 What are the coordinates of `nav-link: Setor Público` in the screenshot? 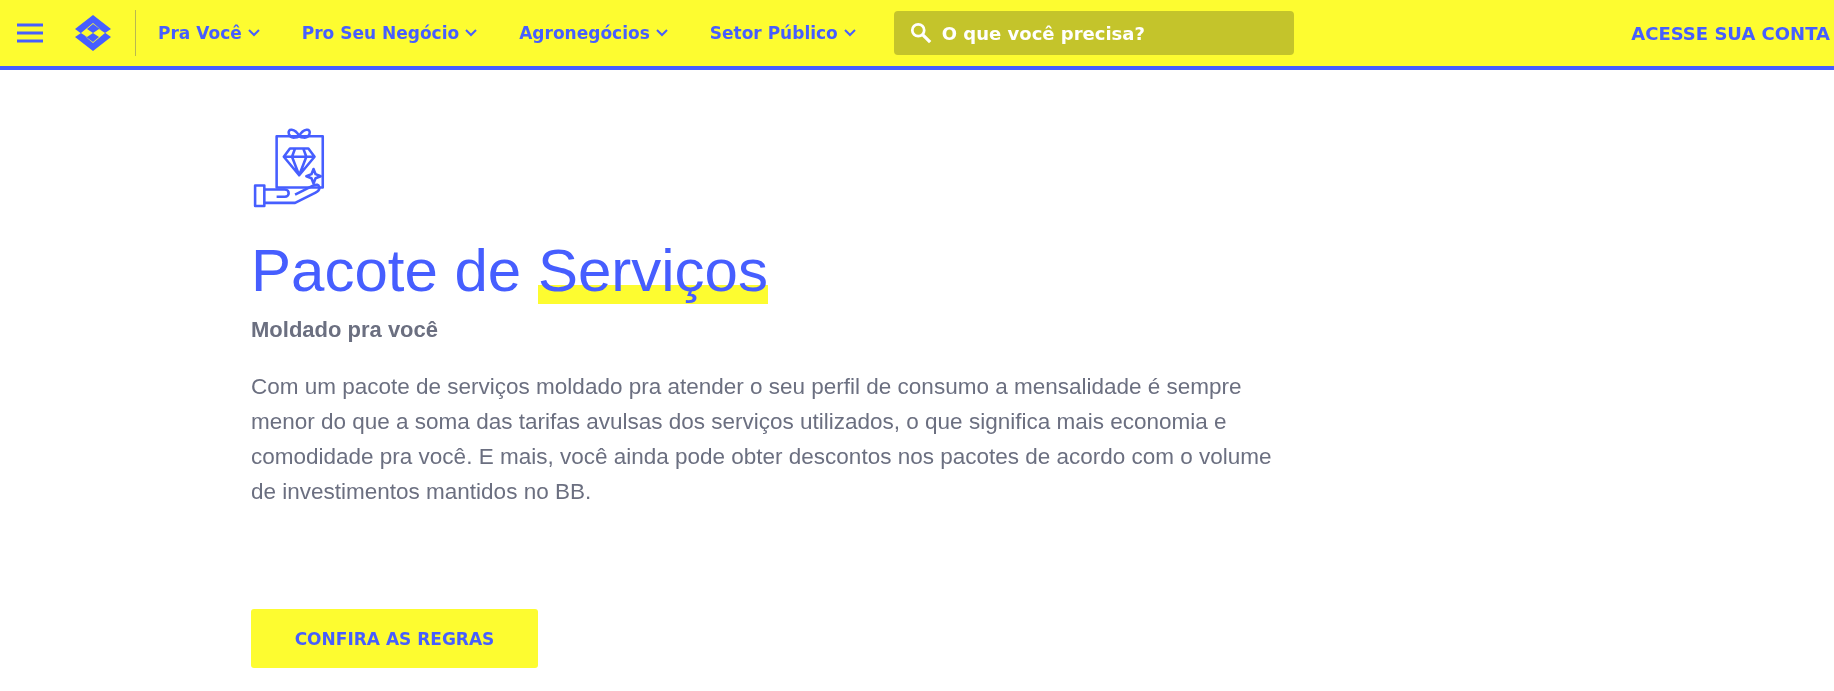 It's located at (782, 33).